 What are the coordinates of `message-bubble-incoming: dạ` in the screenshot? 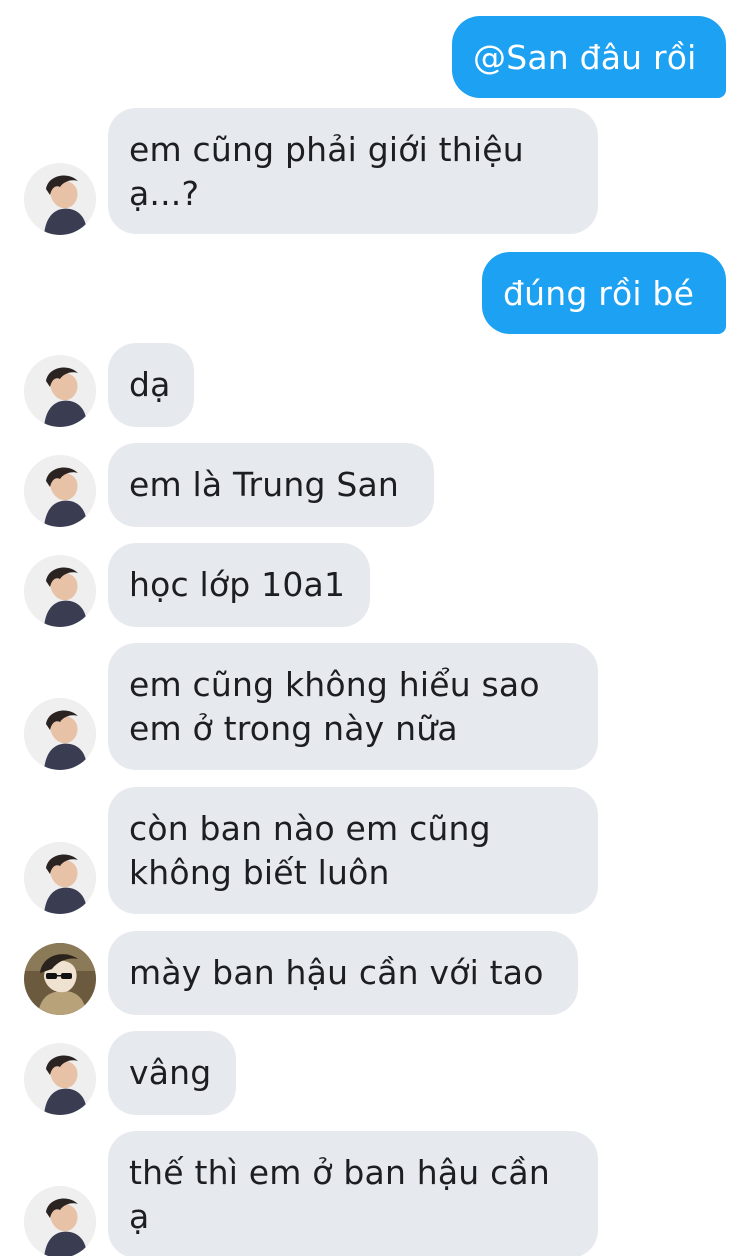 It's located at (151, 385).